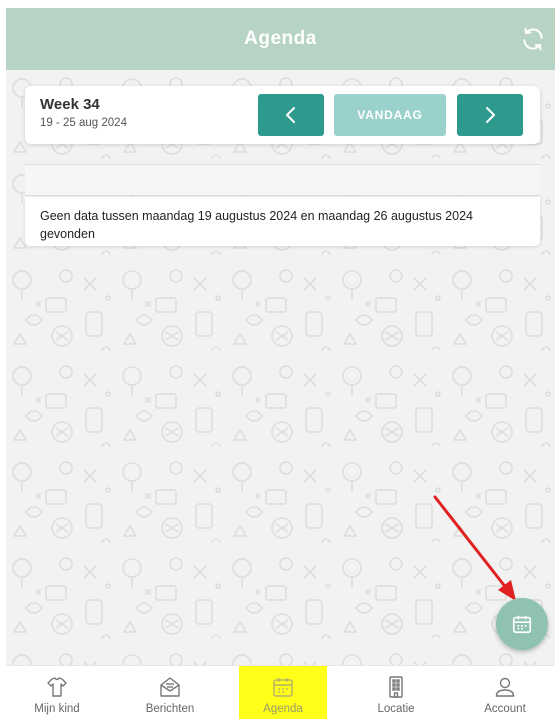  What do you see at coordinates (57, 709) in the screenshot?
I see `nav-label: Mijn kind` at bounding box center [57, 709].